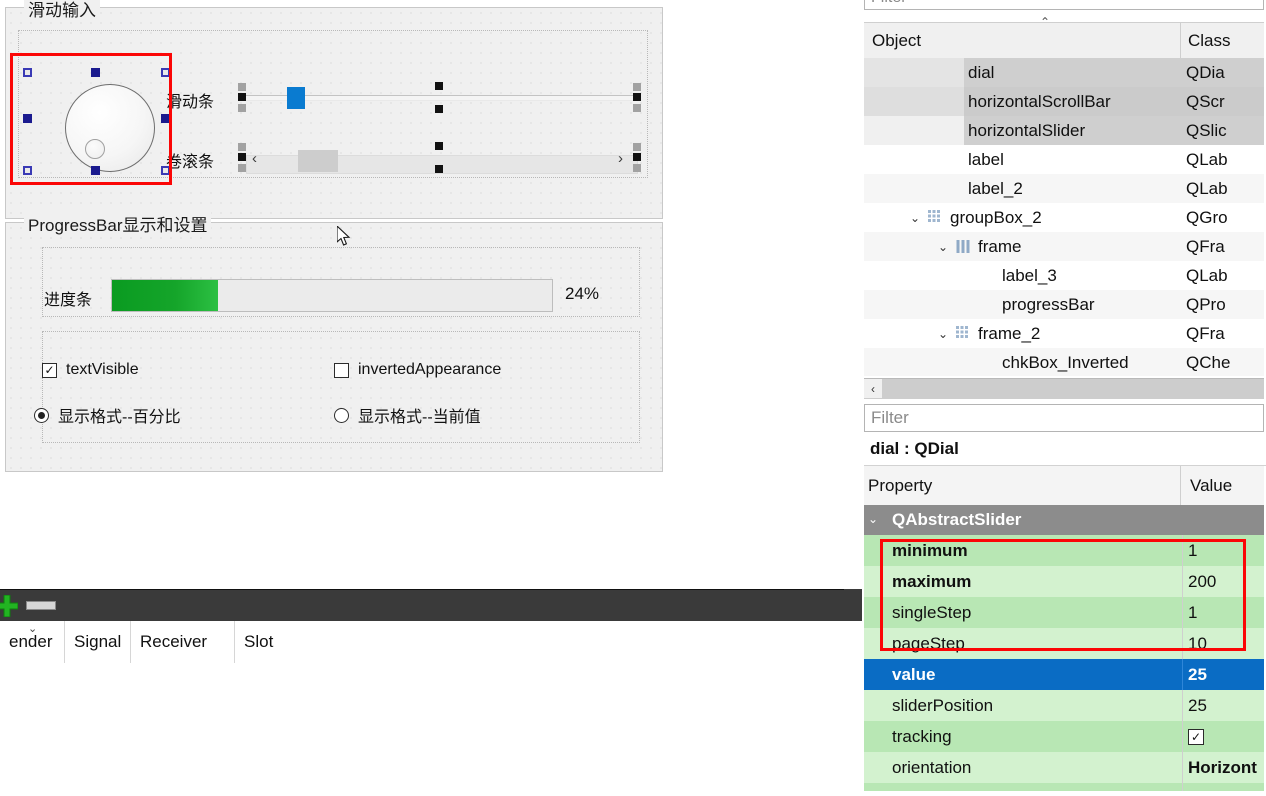 The height and width of the screenshot is (796, 1266). I want to click on signal-slot-sort-chevron-icon: ⌄, so click(32, 628).